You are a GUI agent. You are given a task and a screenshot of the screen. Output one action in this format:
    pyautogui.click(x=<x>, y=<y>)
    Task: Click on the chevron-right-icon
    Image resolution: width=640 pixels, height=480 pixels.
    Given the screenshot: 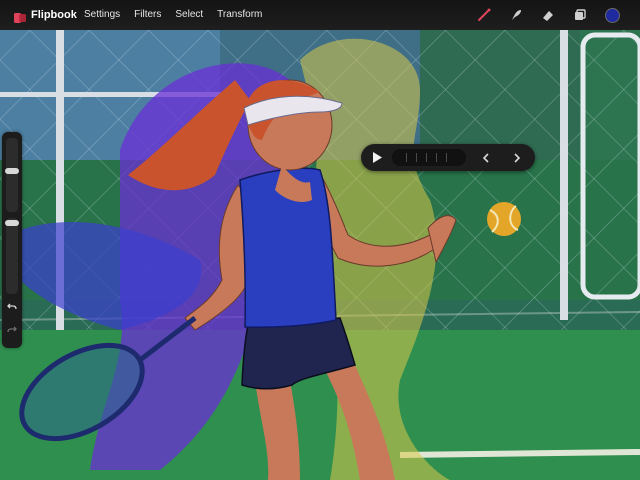 What is the action you would take?
    pyautogui.click(x=517, y=157)
    